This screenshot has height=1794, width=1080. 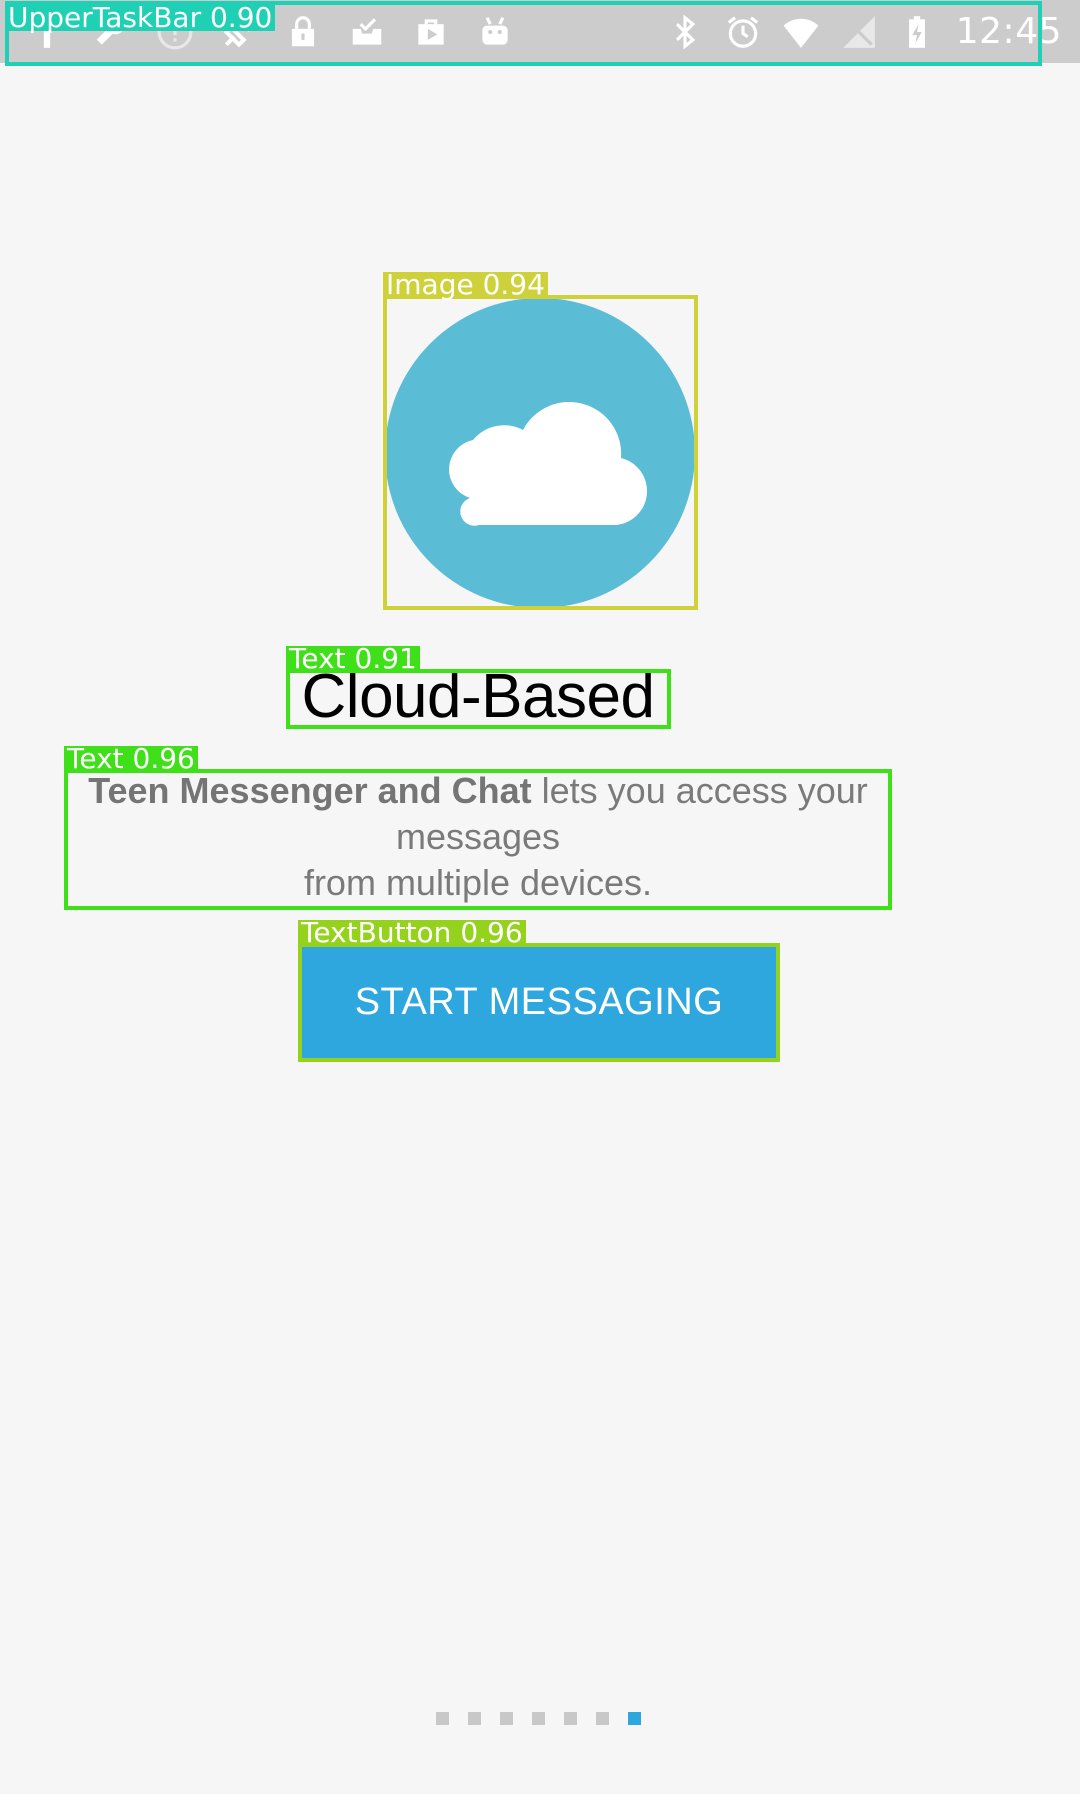 I want to click on alarm-icon, so click(x=743, y=32).